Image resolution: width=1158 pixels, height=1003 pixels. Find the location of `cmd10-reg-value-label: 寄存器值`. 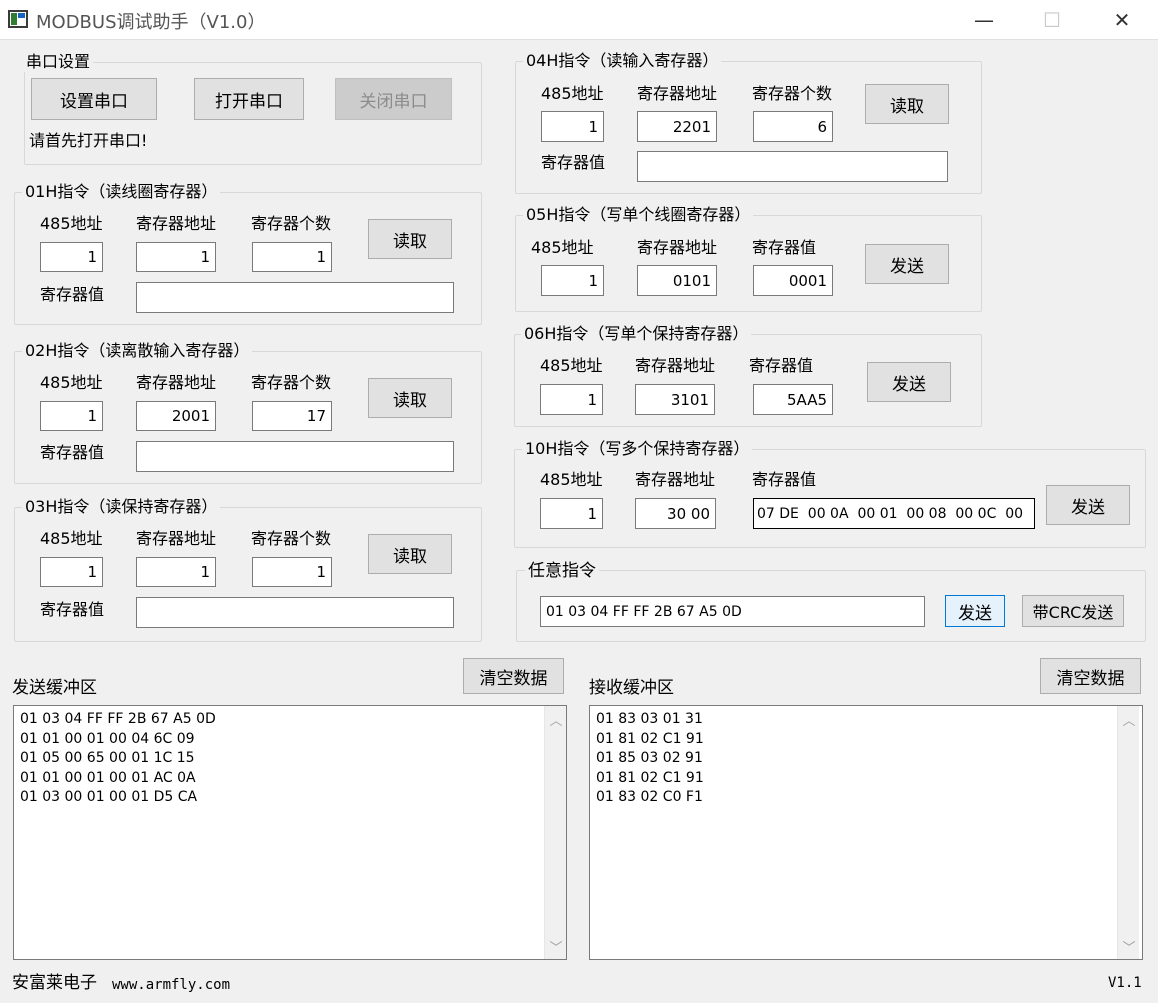

cmd10-reg-value-label: 寄存器值 is located at coordinates (784, 479).